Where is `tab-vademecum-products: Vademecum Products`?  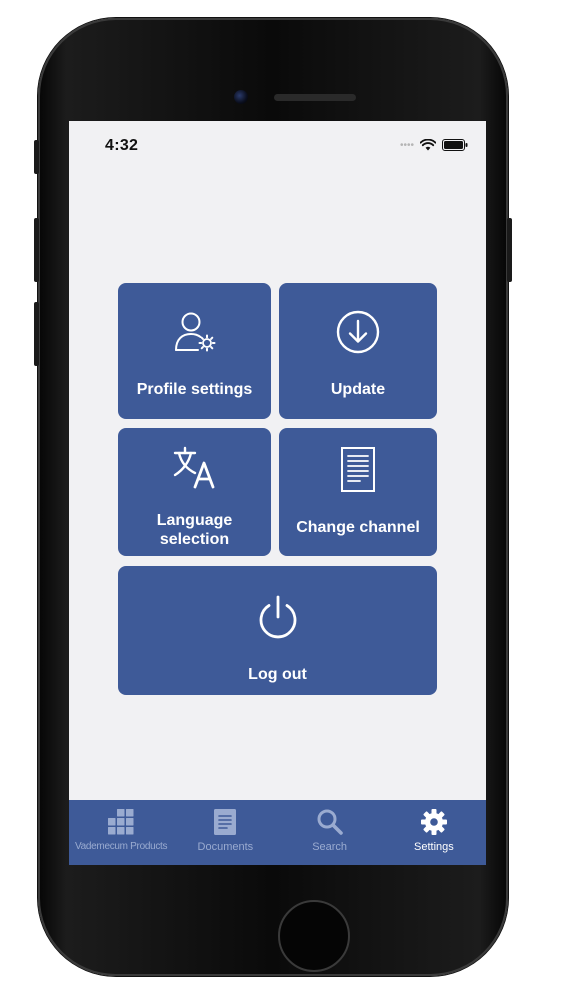 tab-vademecum-products: Vademecum Products is located at coordinates (121, 832).